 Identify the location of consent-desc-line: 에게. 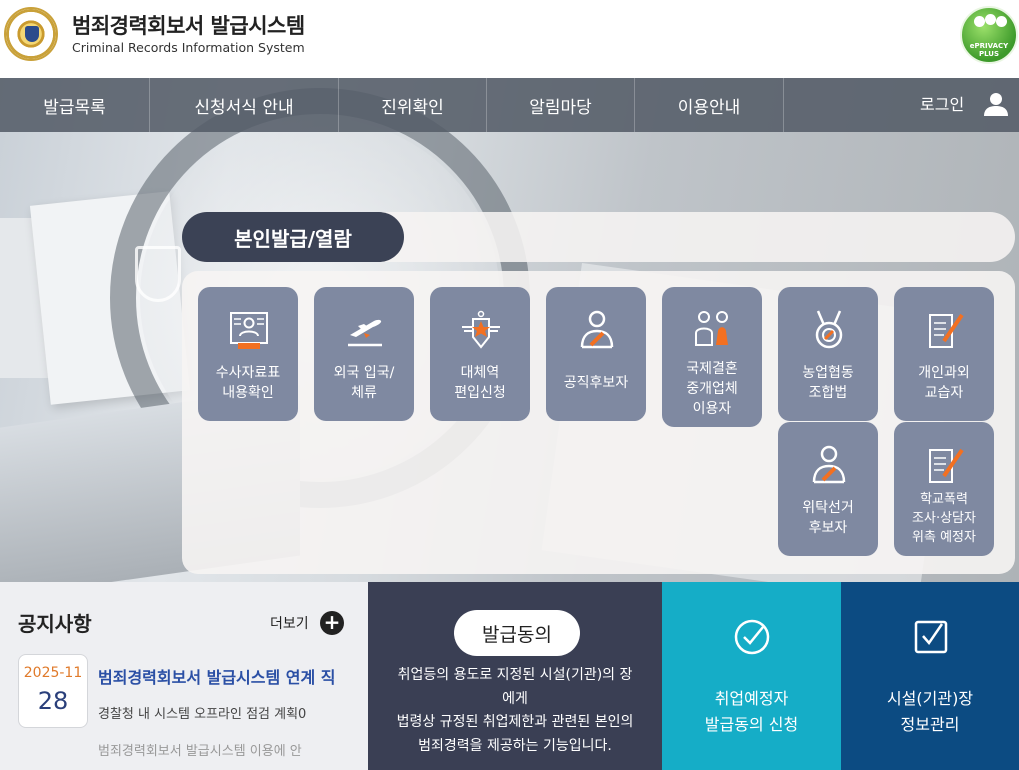
(515, 698).